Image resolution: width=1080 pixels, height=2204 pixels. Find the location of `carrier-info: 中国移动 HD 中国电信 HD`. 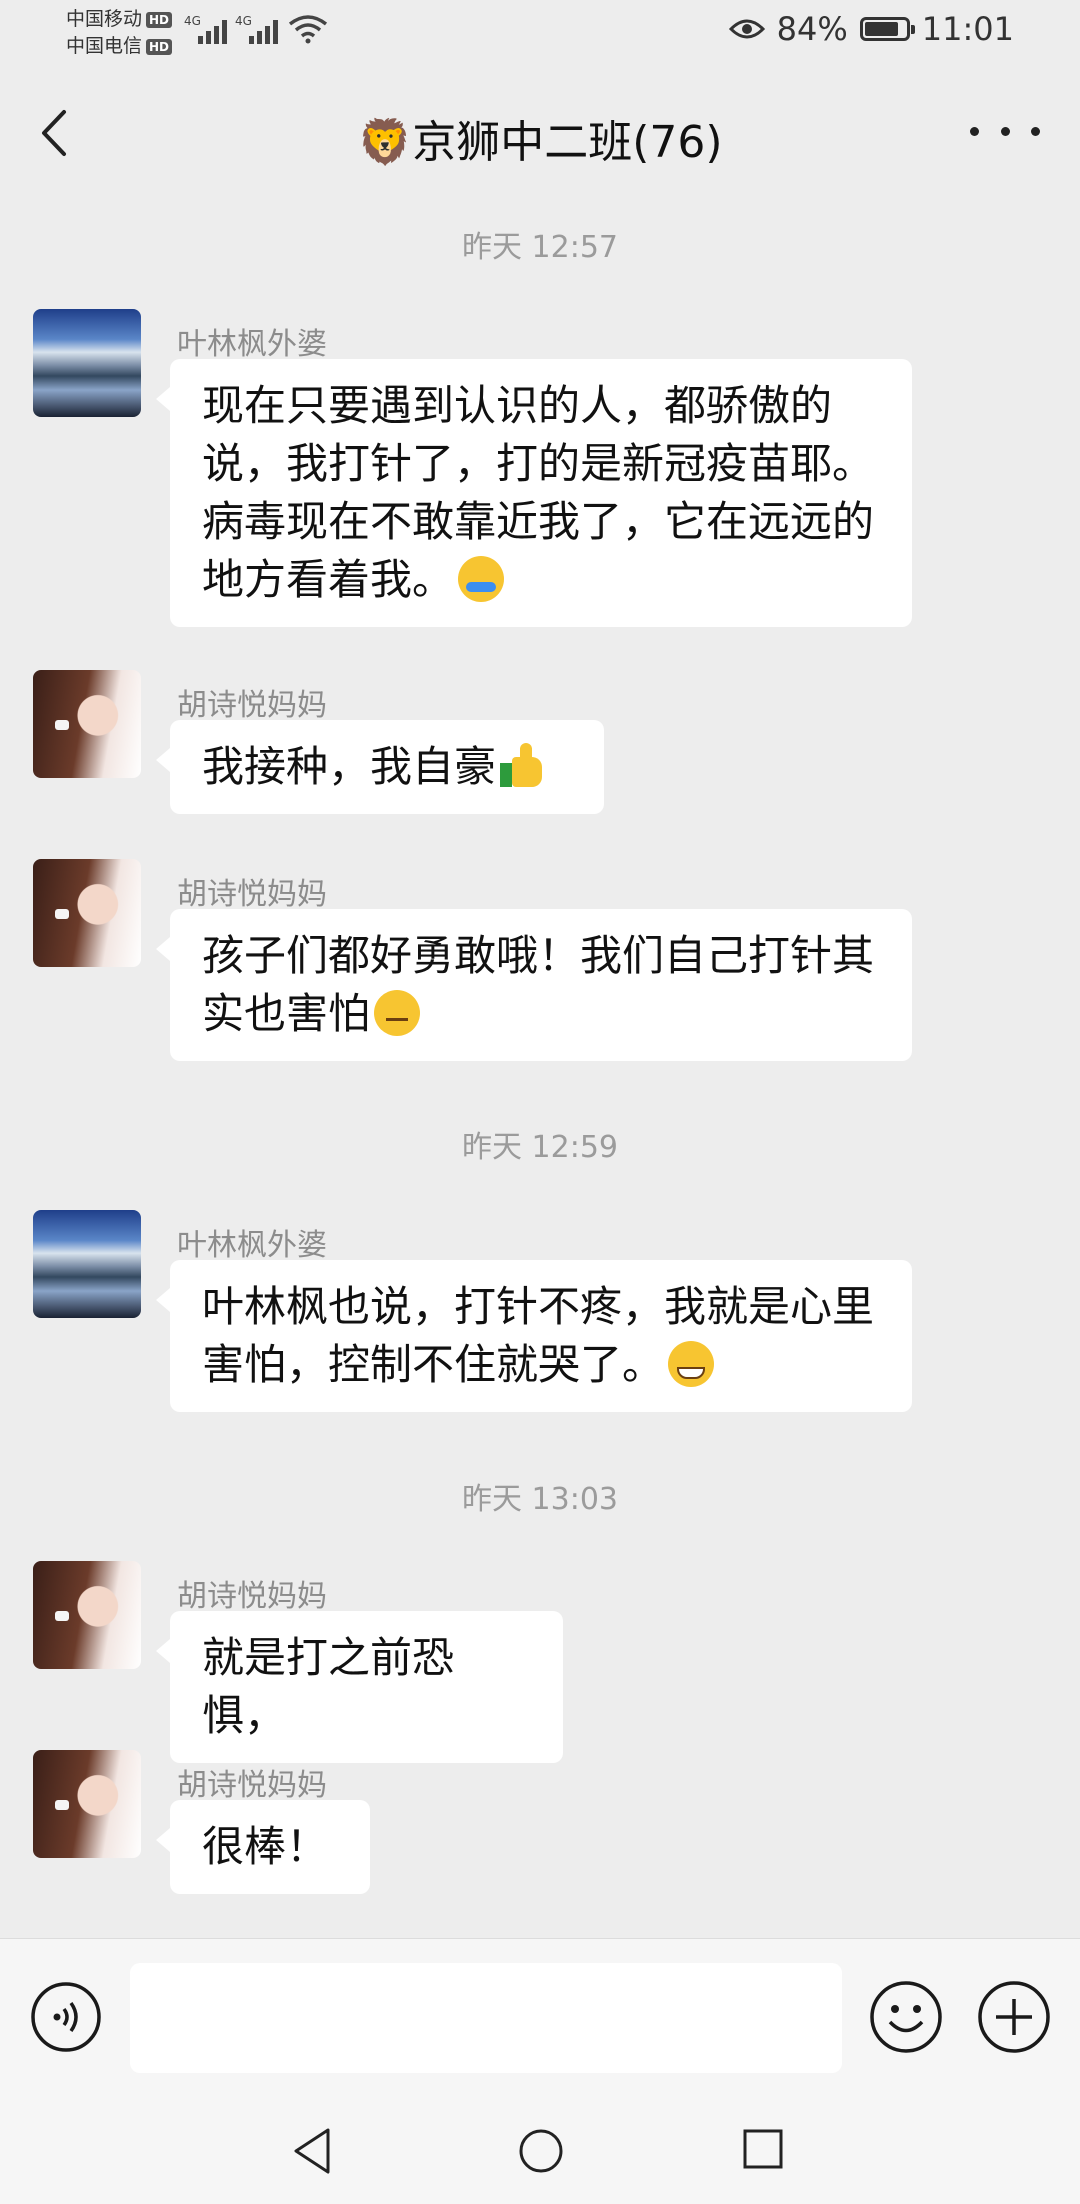

carrier-info: 中国移动 HD 中国电信 HD is located at coordinates (119, 33).